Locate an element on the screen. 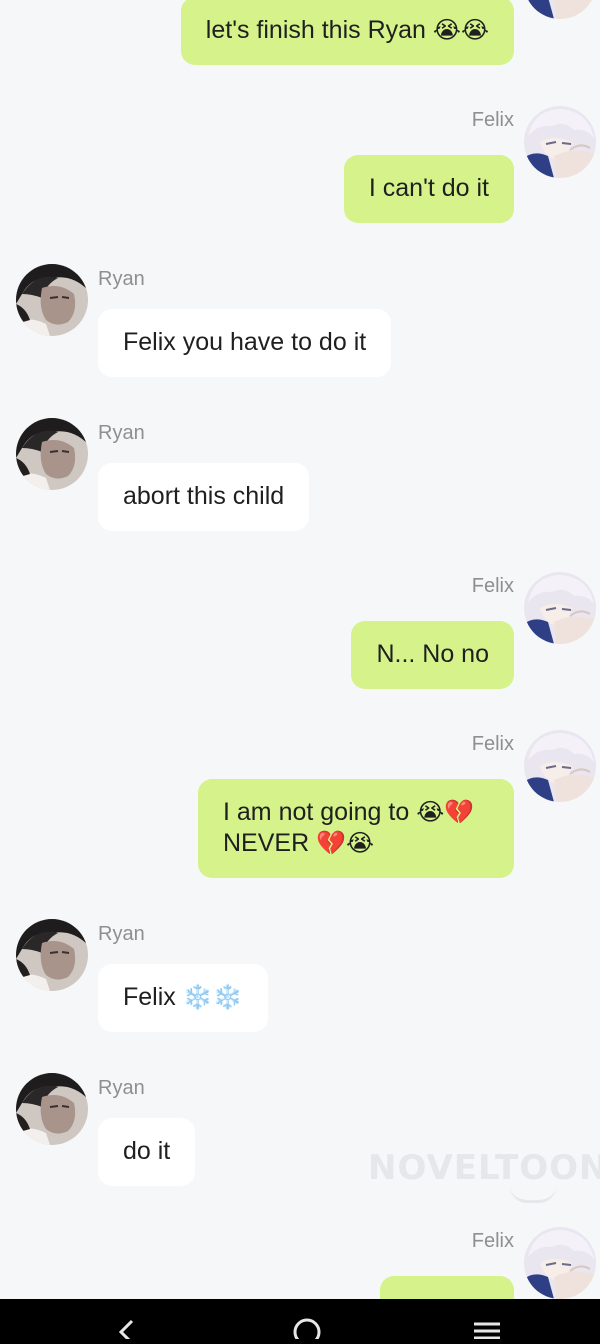 This screenshot has height=1344, width=600. message-text: Felix is located at coordinates (149, 997).